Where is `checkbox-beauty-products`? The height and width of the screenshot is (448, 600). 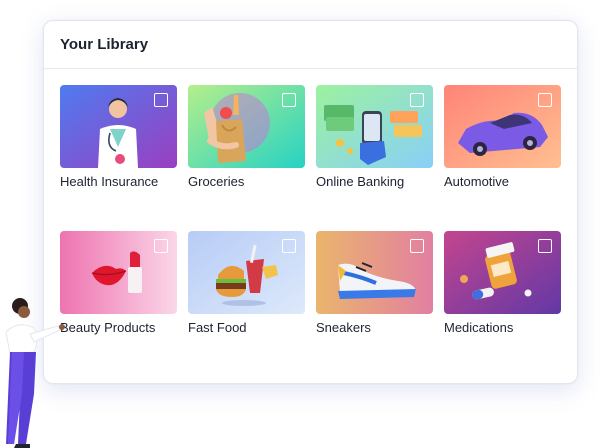 checkbox-beauty-products is located at coordinates (161, 246).